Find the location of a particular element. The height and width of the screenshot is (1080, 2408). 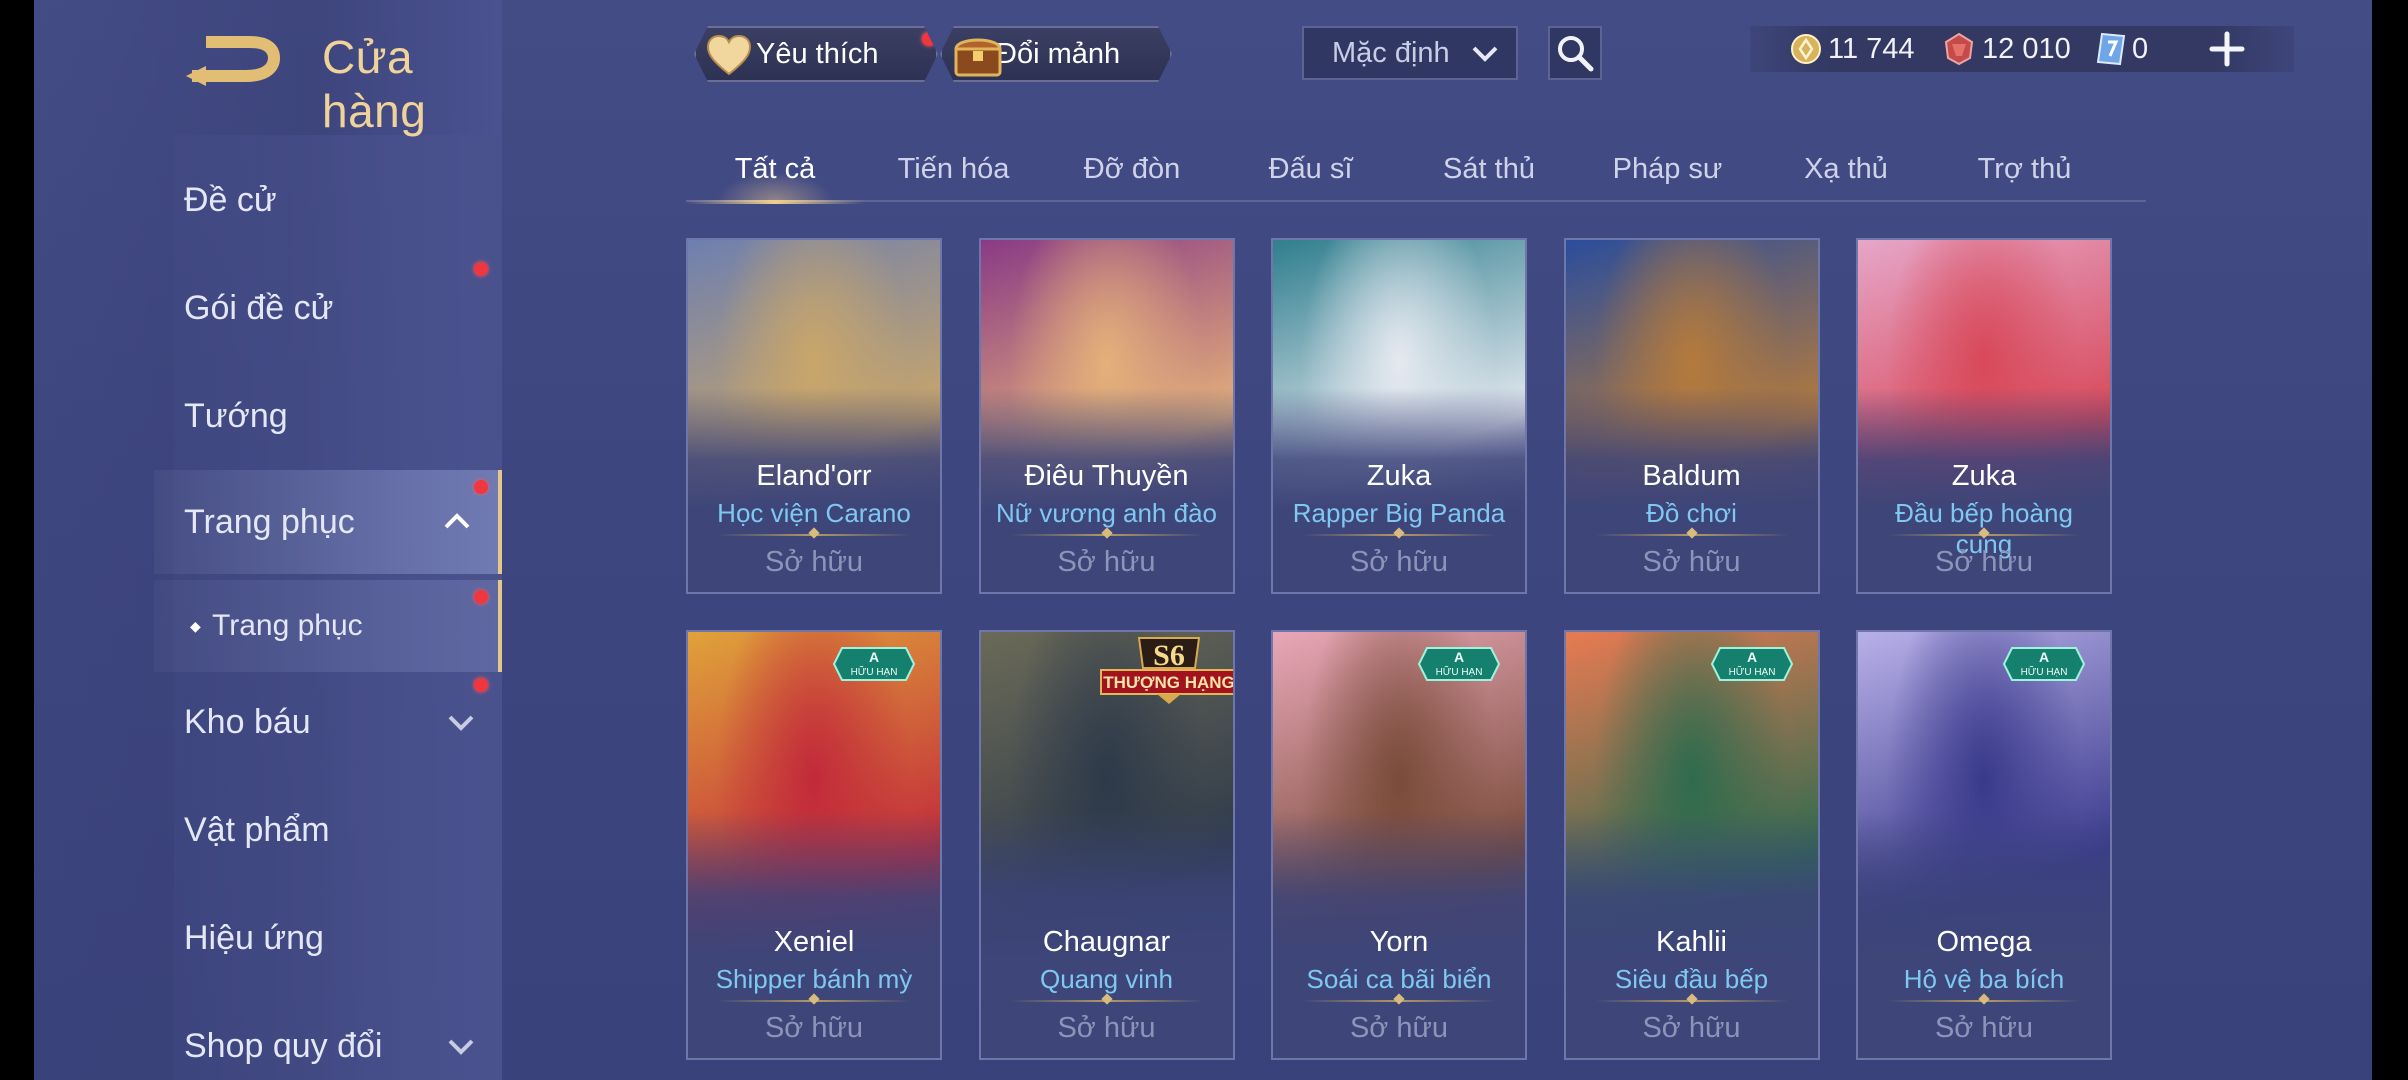

topup-button is located at coordinates (2227, 49).